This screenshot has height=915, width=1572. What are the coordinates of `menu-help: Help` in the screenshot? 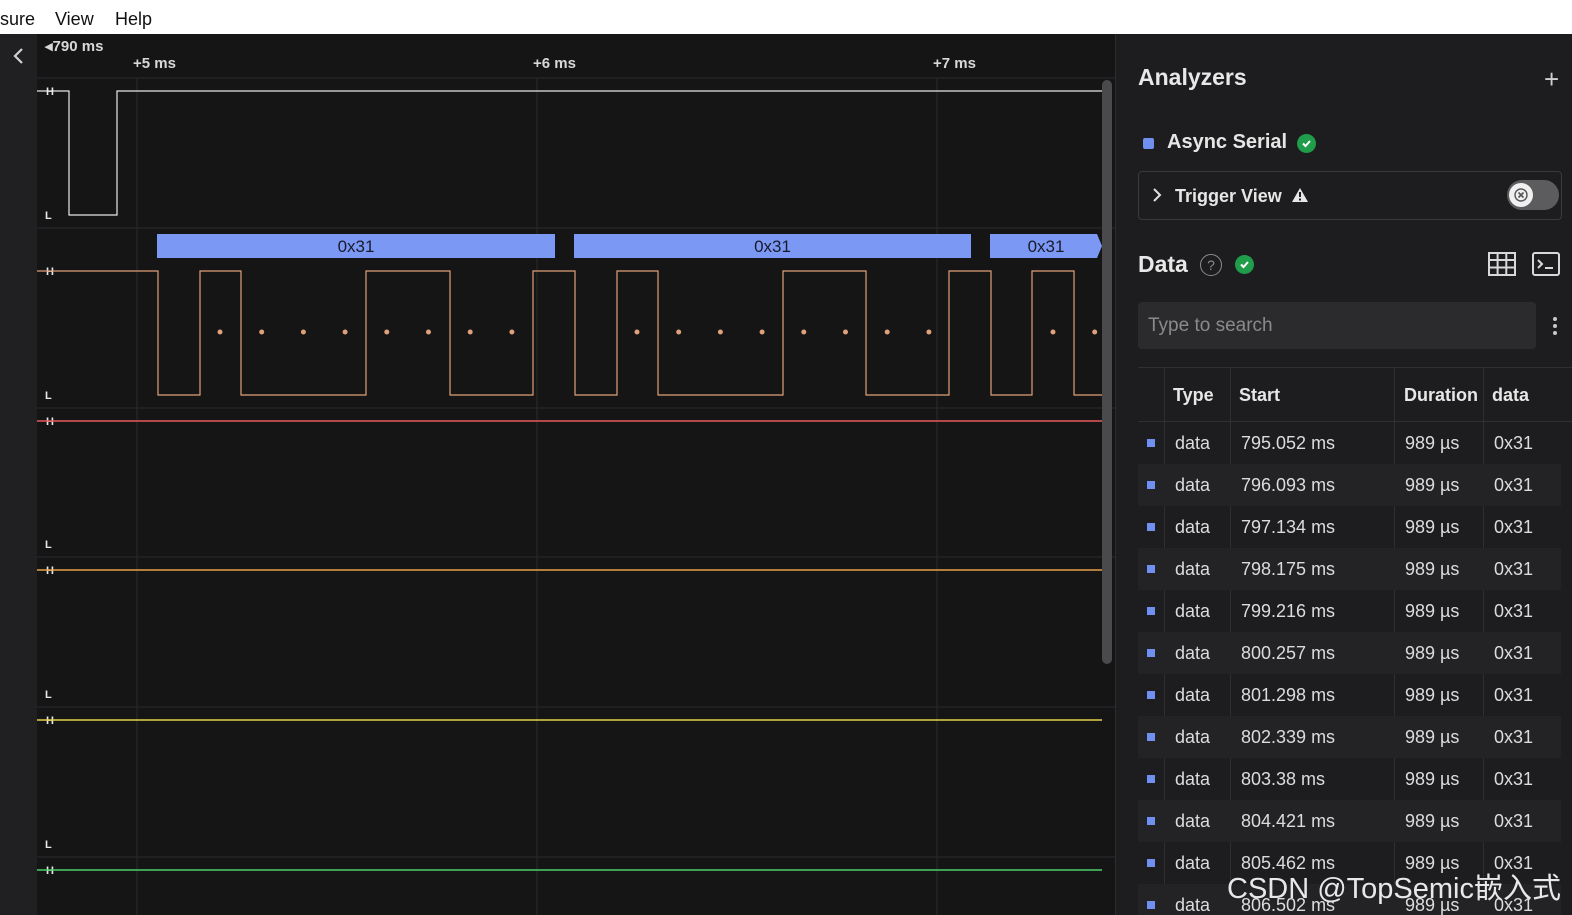 It's located at (133, 19).